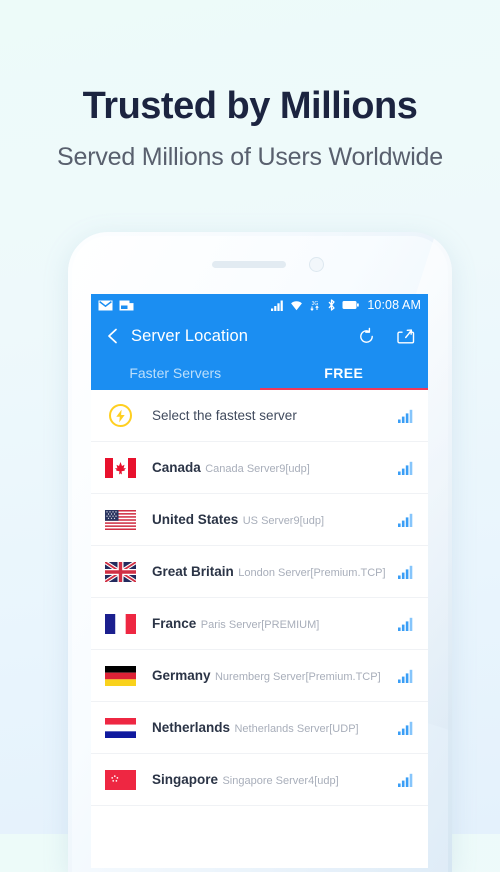 This screenshot has height=872, width=500. I want to click on table-row: Netherlands Netherlands Server[UDP], so click(259, 728).